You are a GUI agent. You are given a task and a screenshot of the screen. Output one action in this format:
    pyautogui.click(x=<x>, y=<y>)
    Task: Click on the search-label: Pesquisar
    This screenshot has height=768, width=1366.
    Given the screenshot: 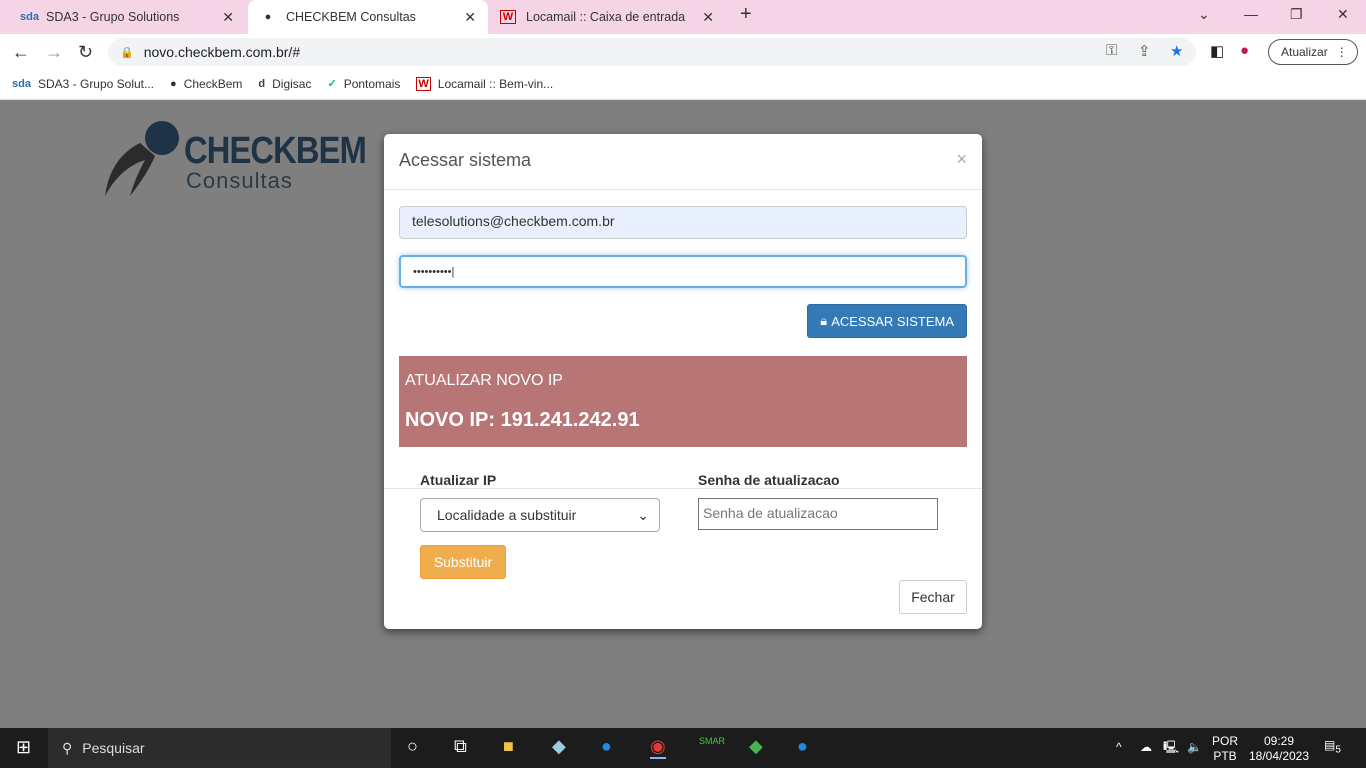 What is the action you would take?
    pyautogui.click(x=113, y=748)
    